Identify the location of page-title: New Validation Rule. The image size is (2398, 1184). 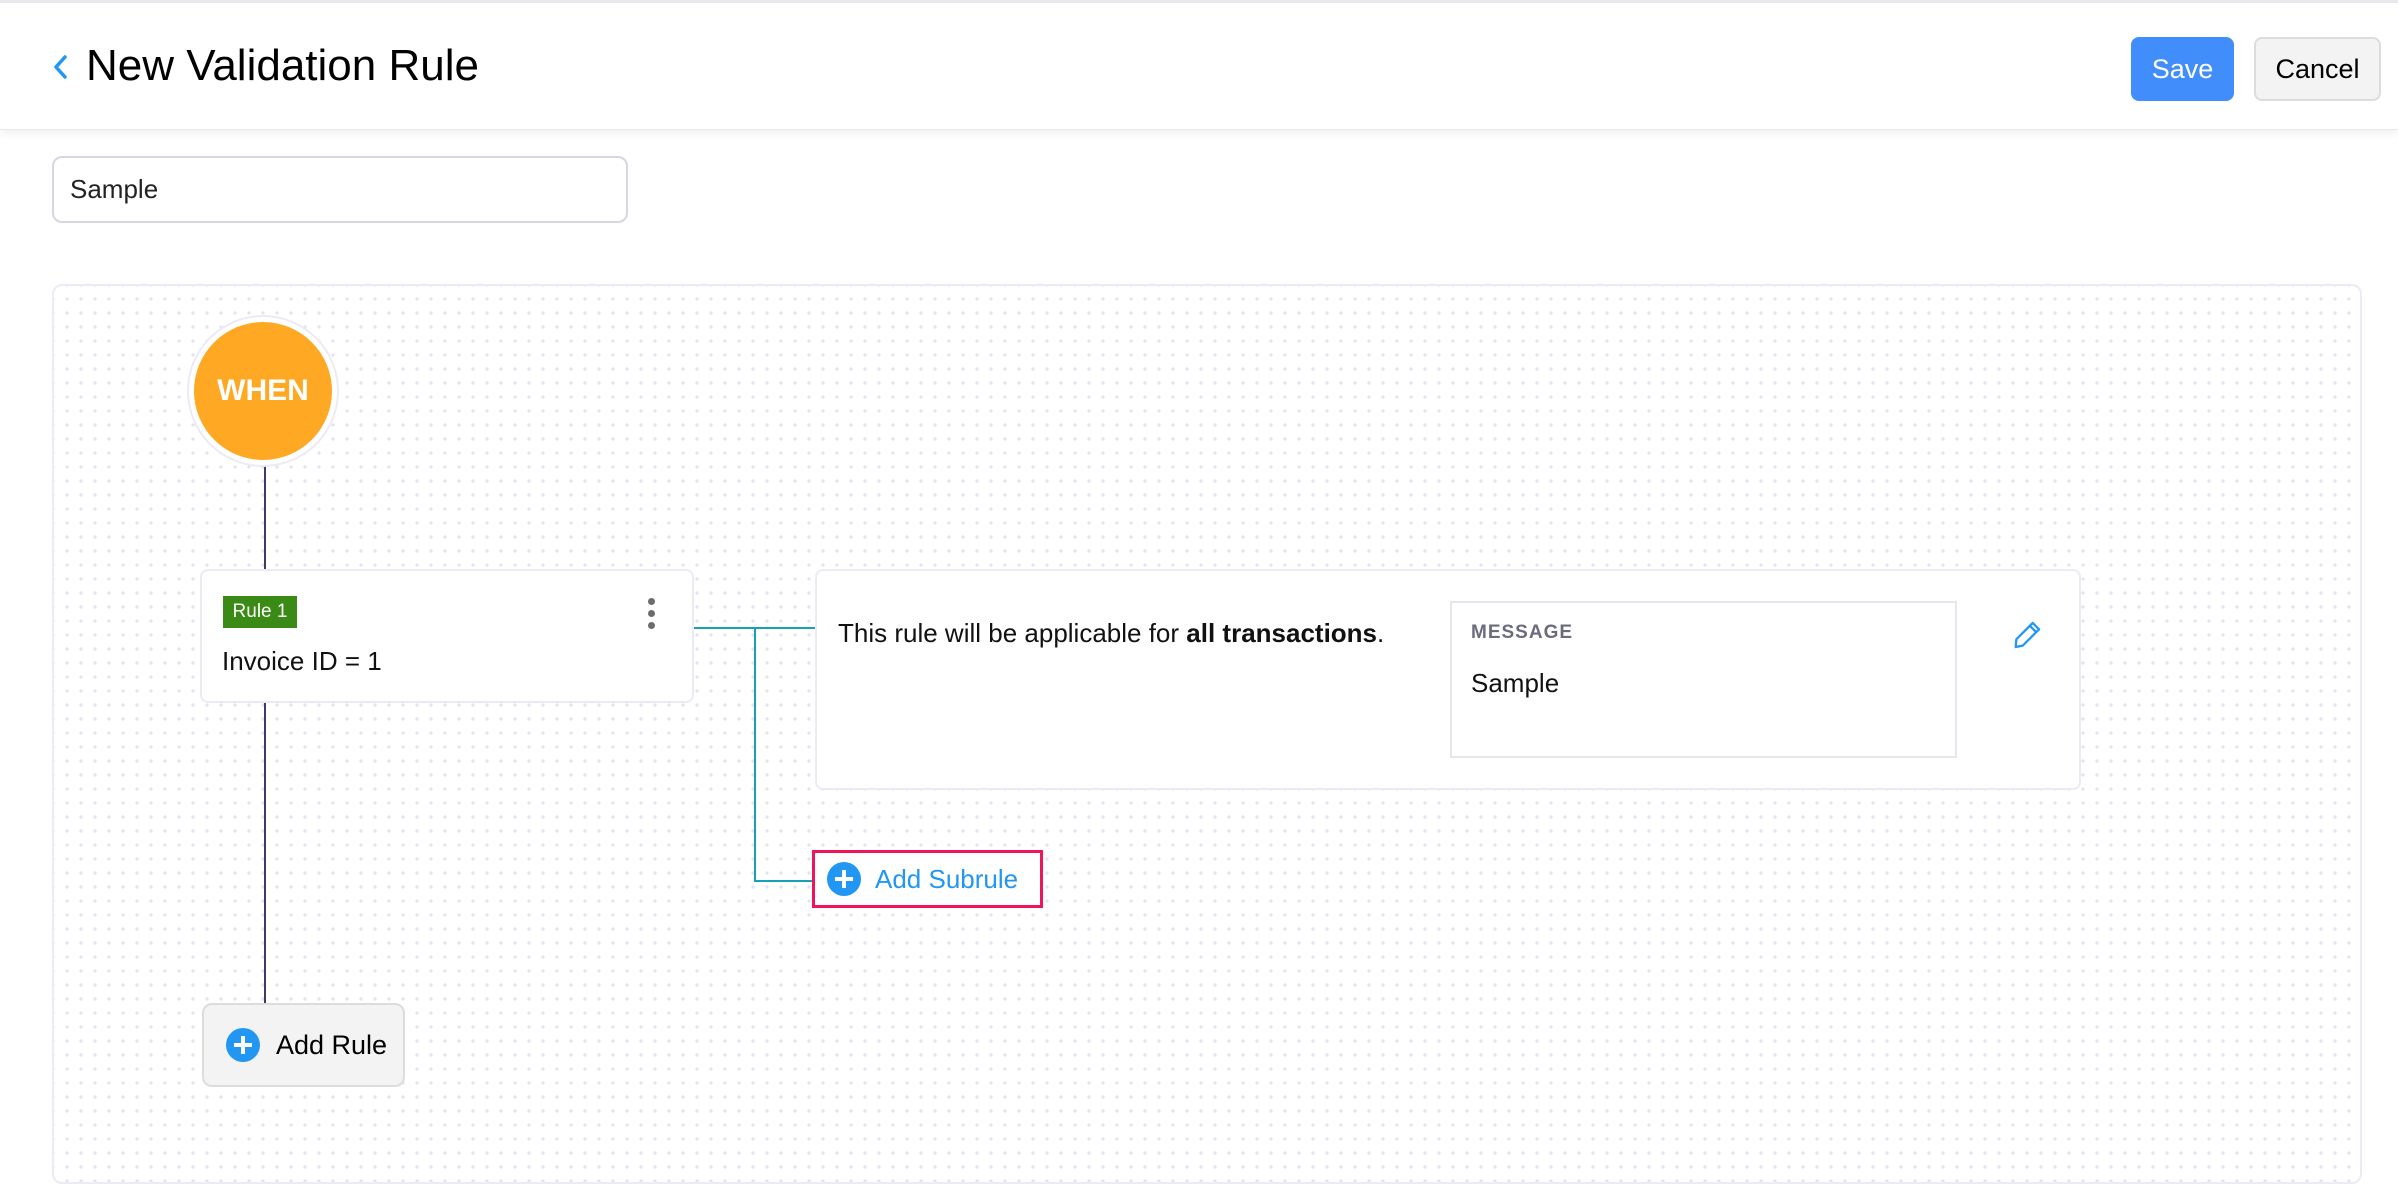
(282, 65).